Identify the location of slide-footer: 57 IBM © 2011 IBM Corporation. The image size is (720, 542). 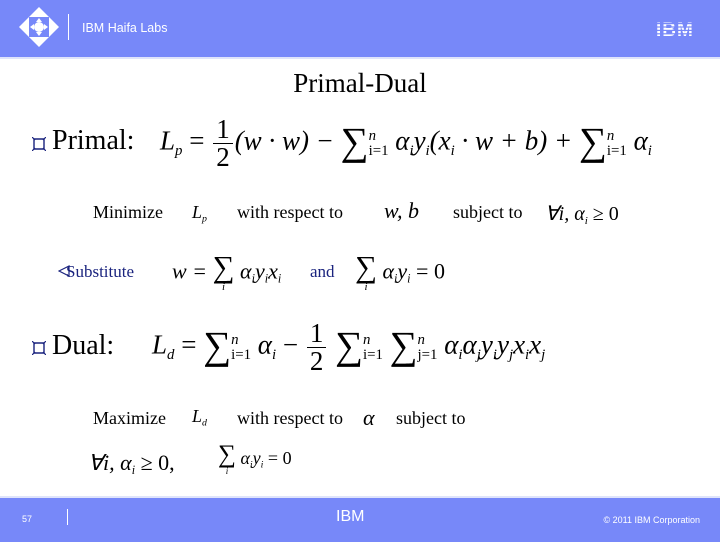
(360, 519).